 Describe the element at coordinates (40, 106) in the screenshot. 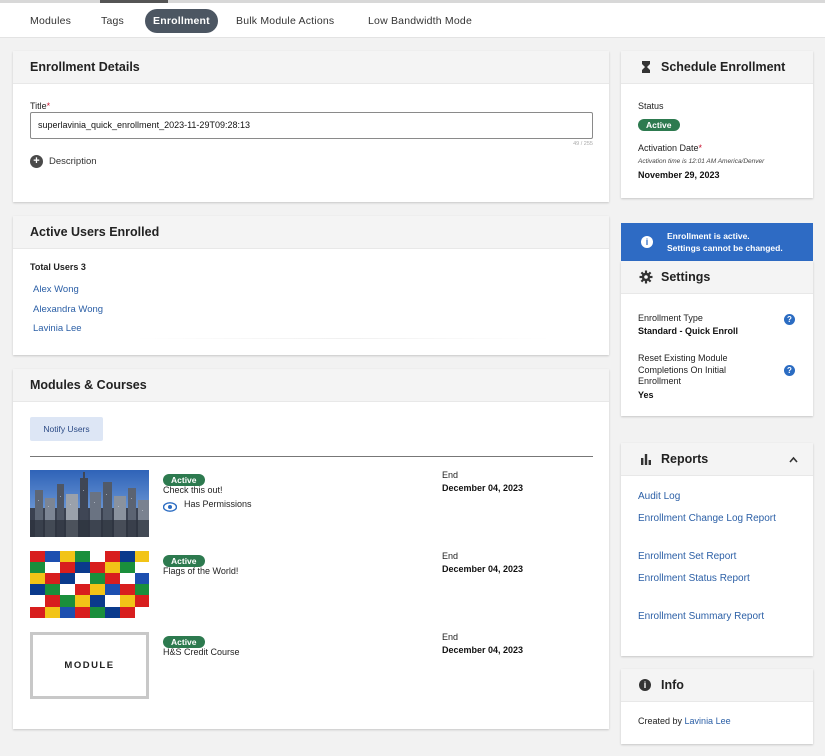

I see `title-label: Title*` at that location.